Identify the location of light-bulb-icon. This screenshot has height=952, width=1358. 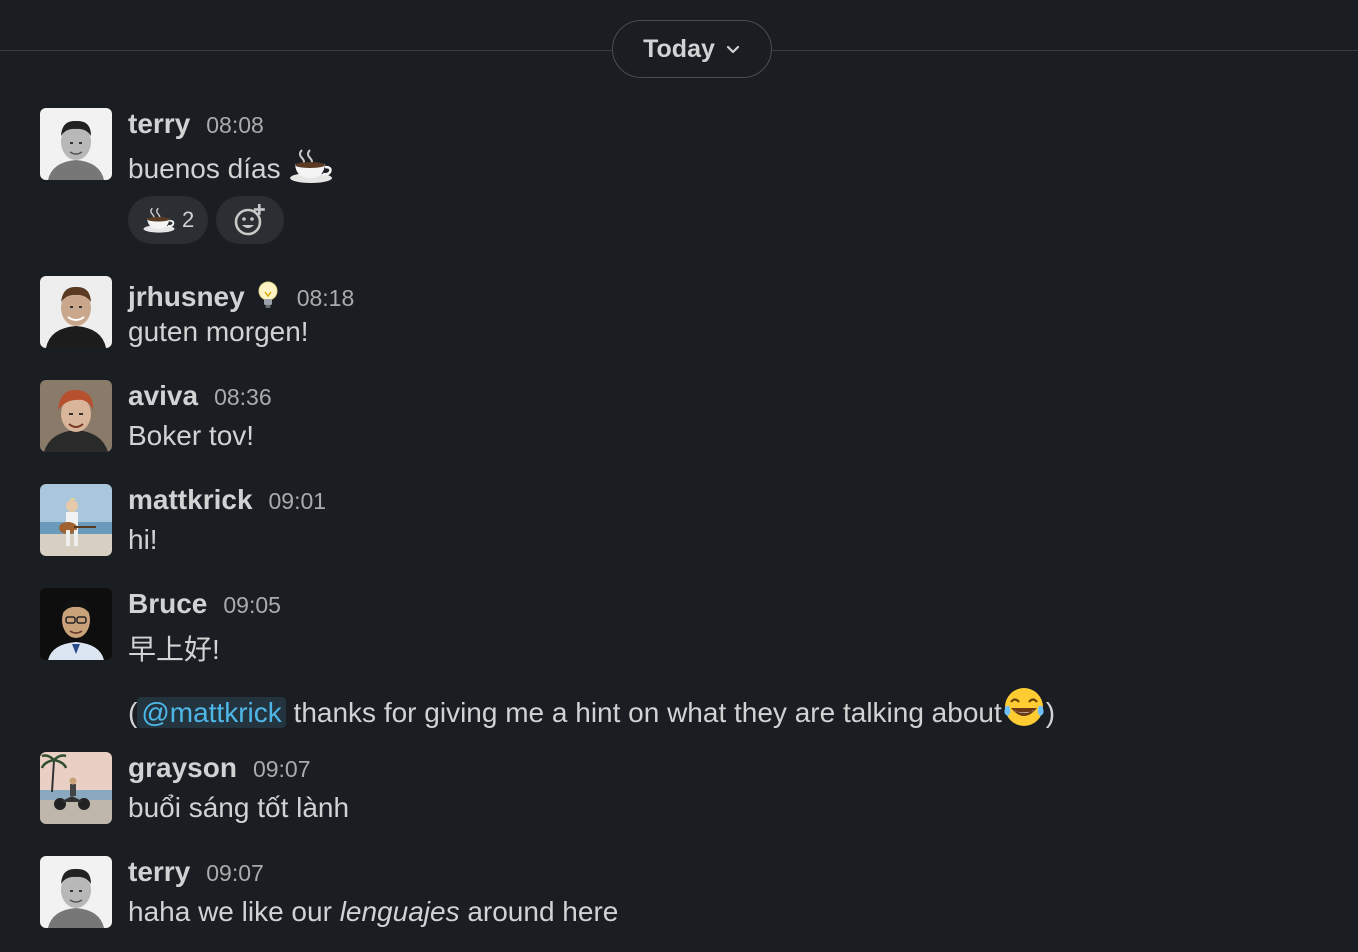
(268, 294).